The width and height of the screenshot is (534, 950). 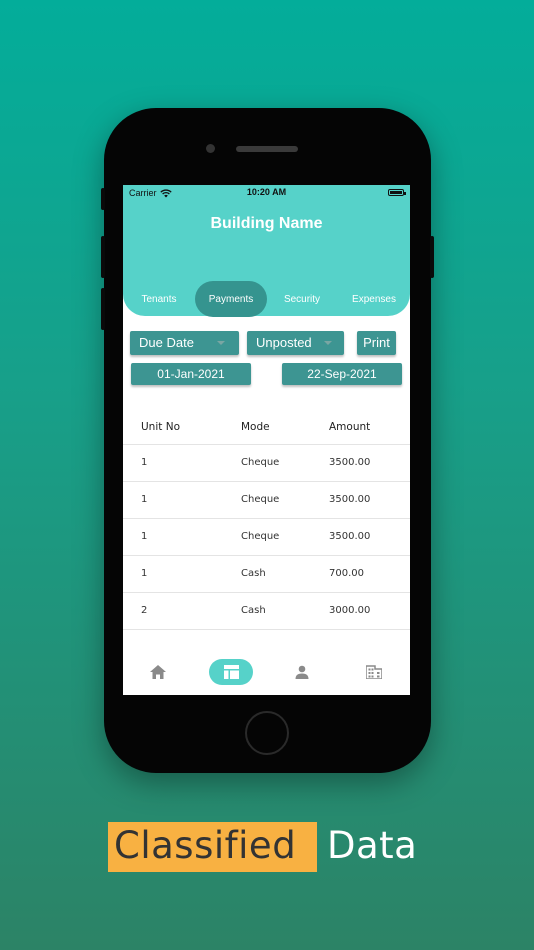 What do you see at coordinates (210, 148) in the screenshot?
I see `front-camera` at bounding box center [210, 148].